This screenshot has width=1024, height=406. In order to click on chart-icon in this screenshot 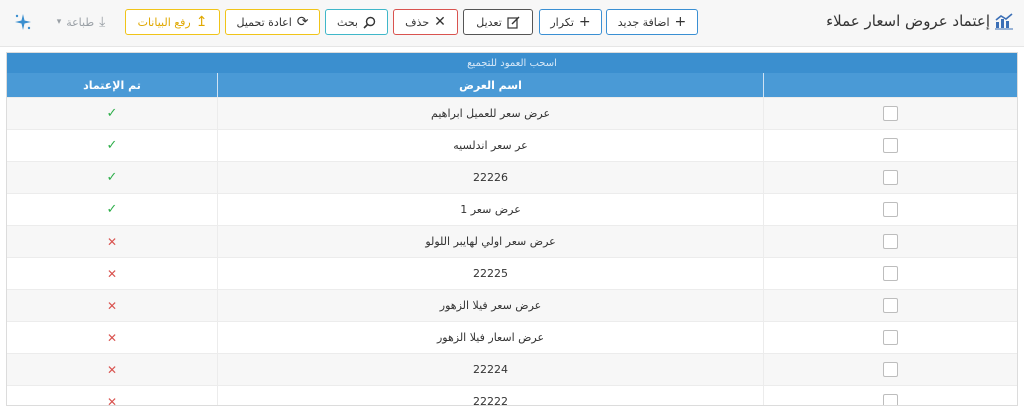, I will do `click(1004, 21)`.